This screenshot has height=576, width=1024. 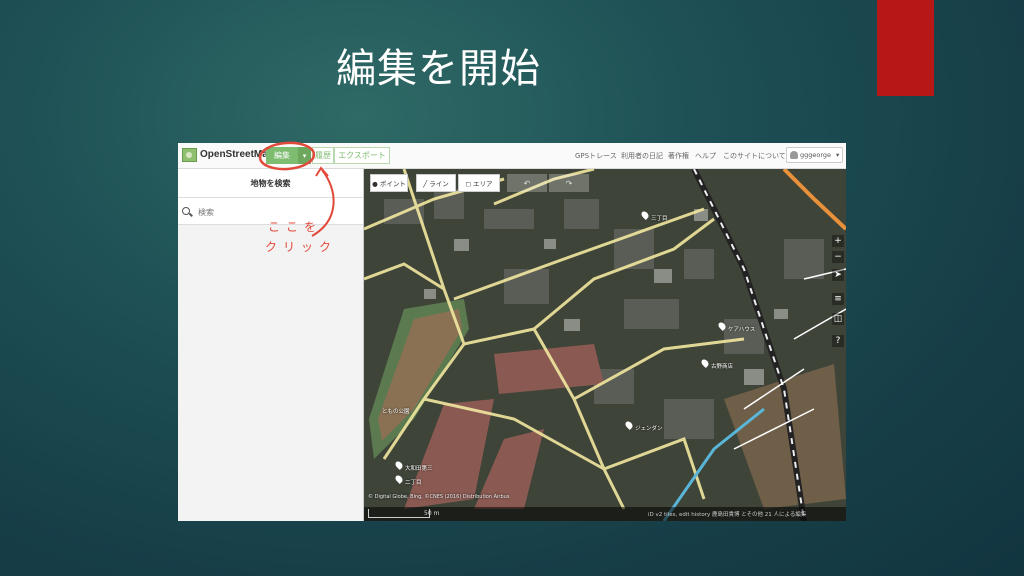 I want to click on arrow-head-icon, so click(x=322, y=171).